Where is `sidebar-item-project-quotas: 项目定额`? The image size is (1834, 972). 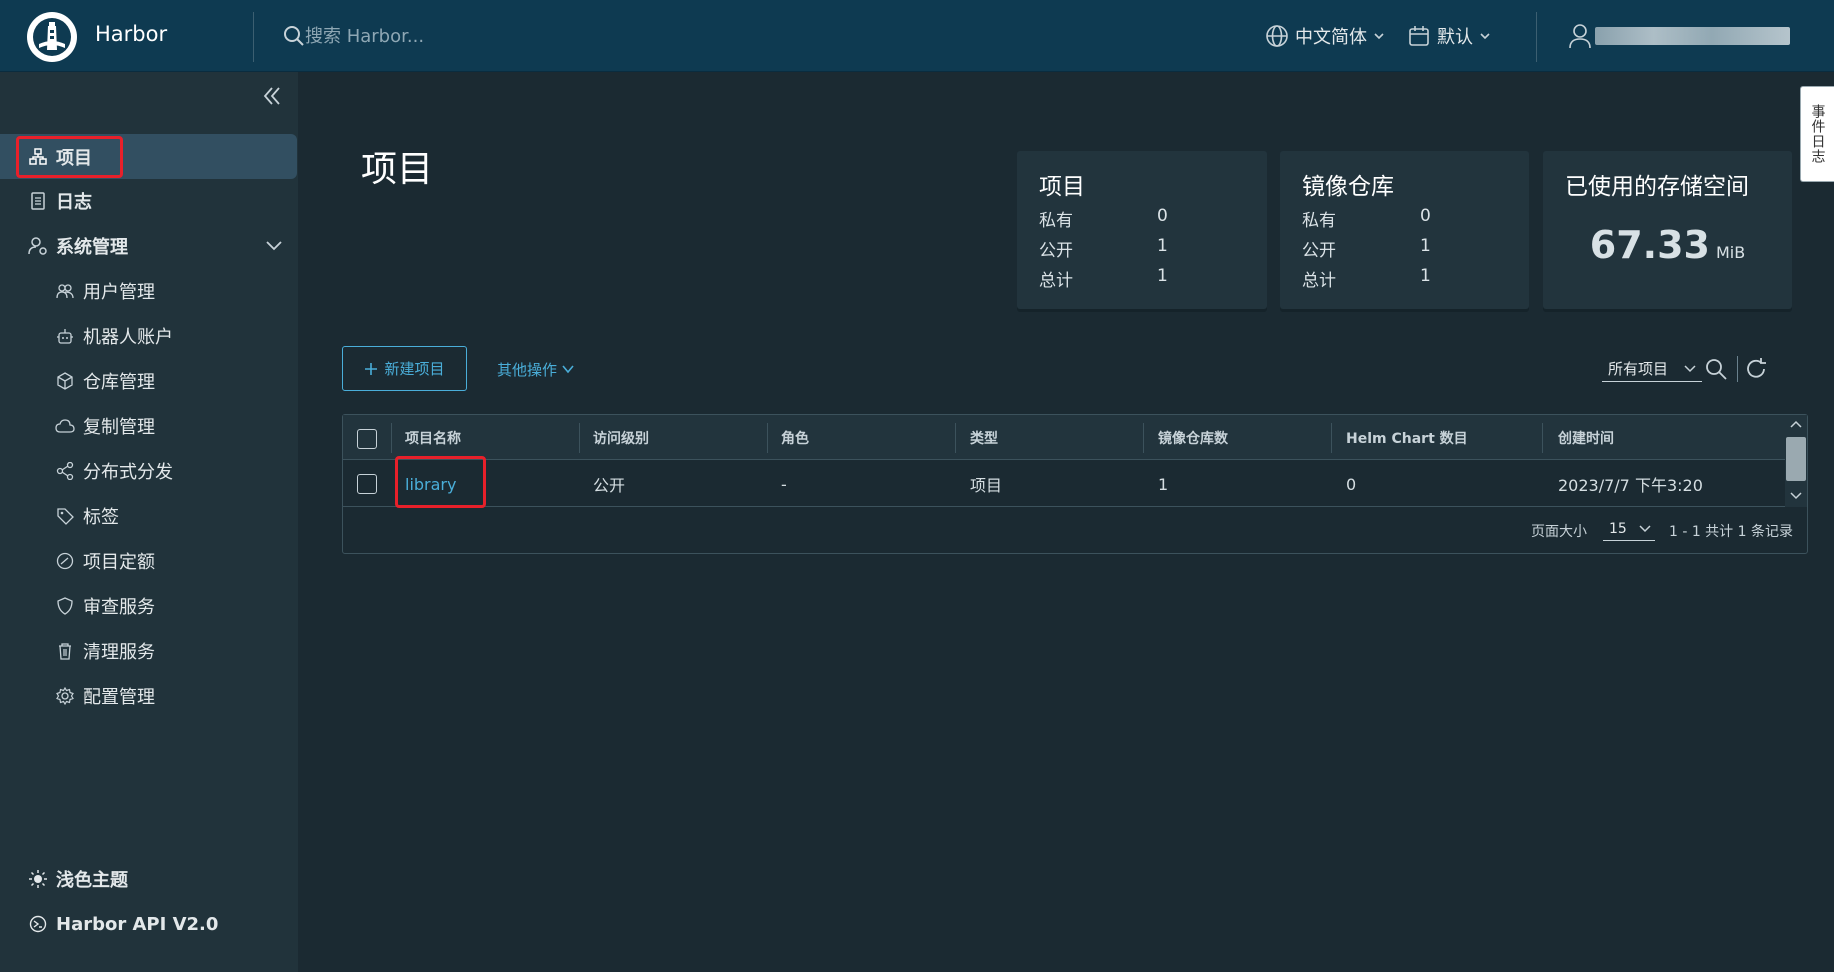 sidebar-item-project-quotas: 项目定额 is located at coordinates (149, 560).